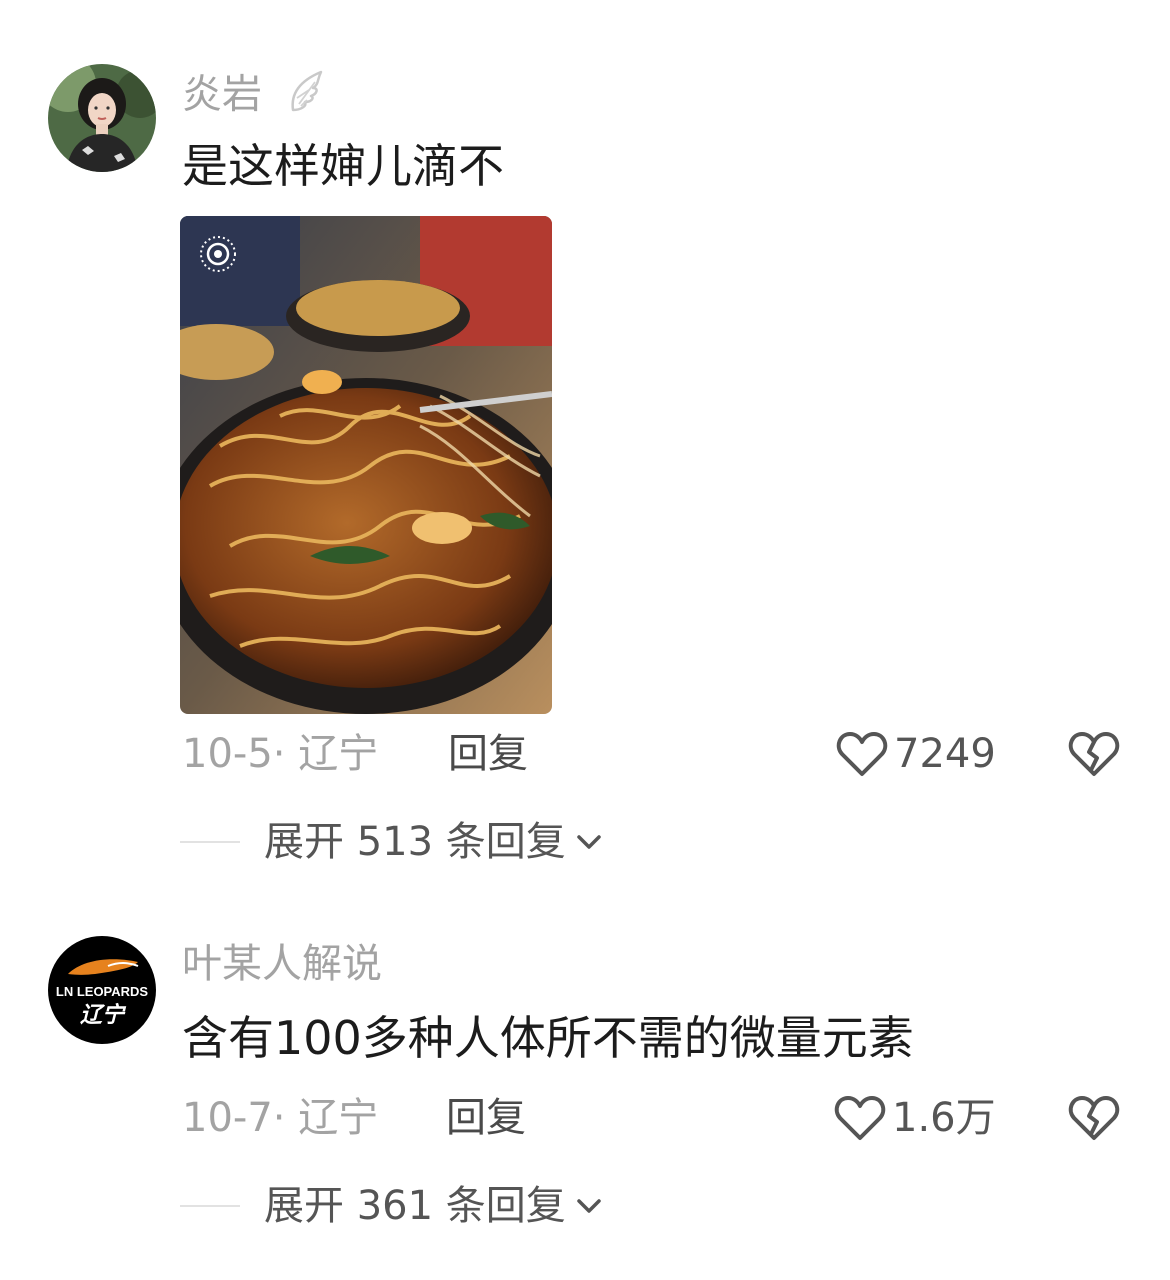  Describe the element at coordinates (415, 842) in the screenshot. I see `expand-replies-label: 展开 513 条回复` at that location.